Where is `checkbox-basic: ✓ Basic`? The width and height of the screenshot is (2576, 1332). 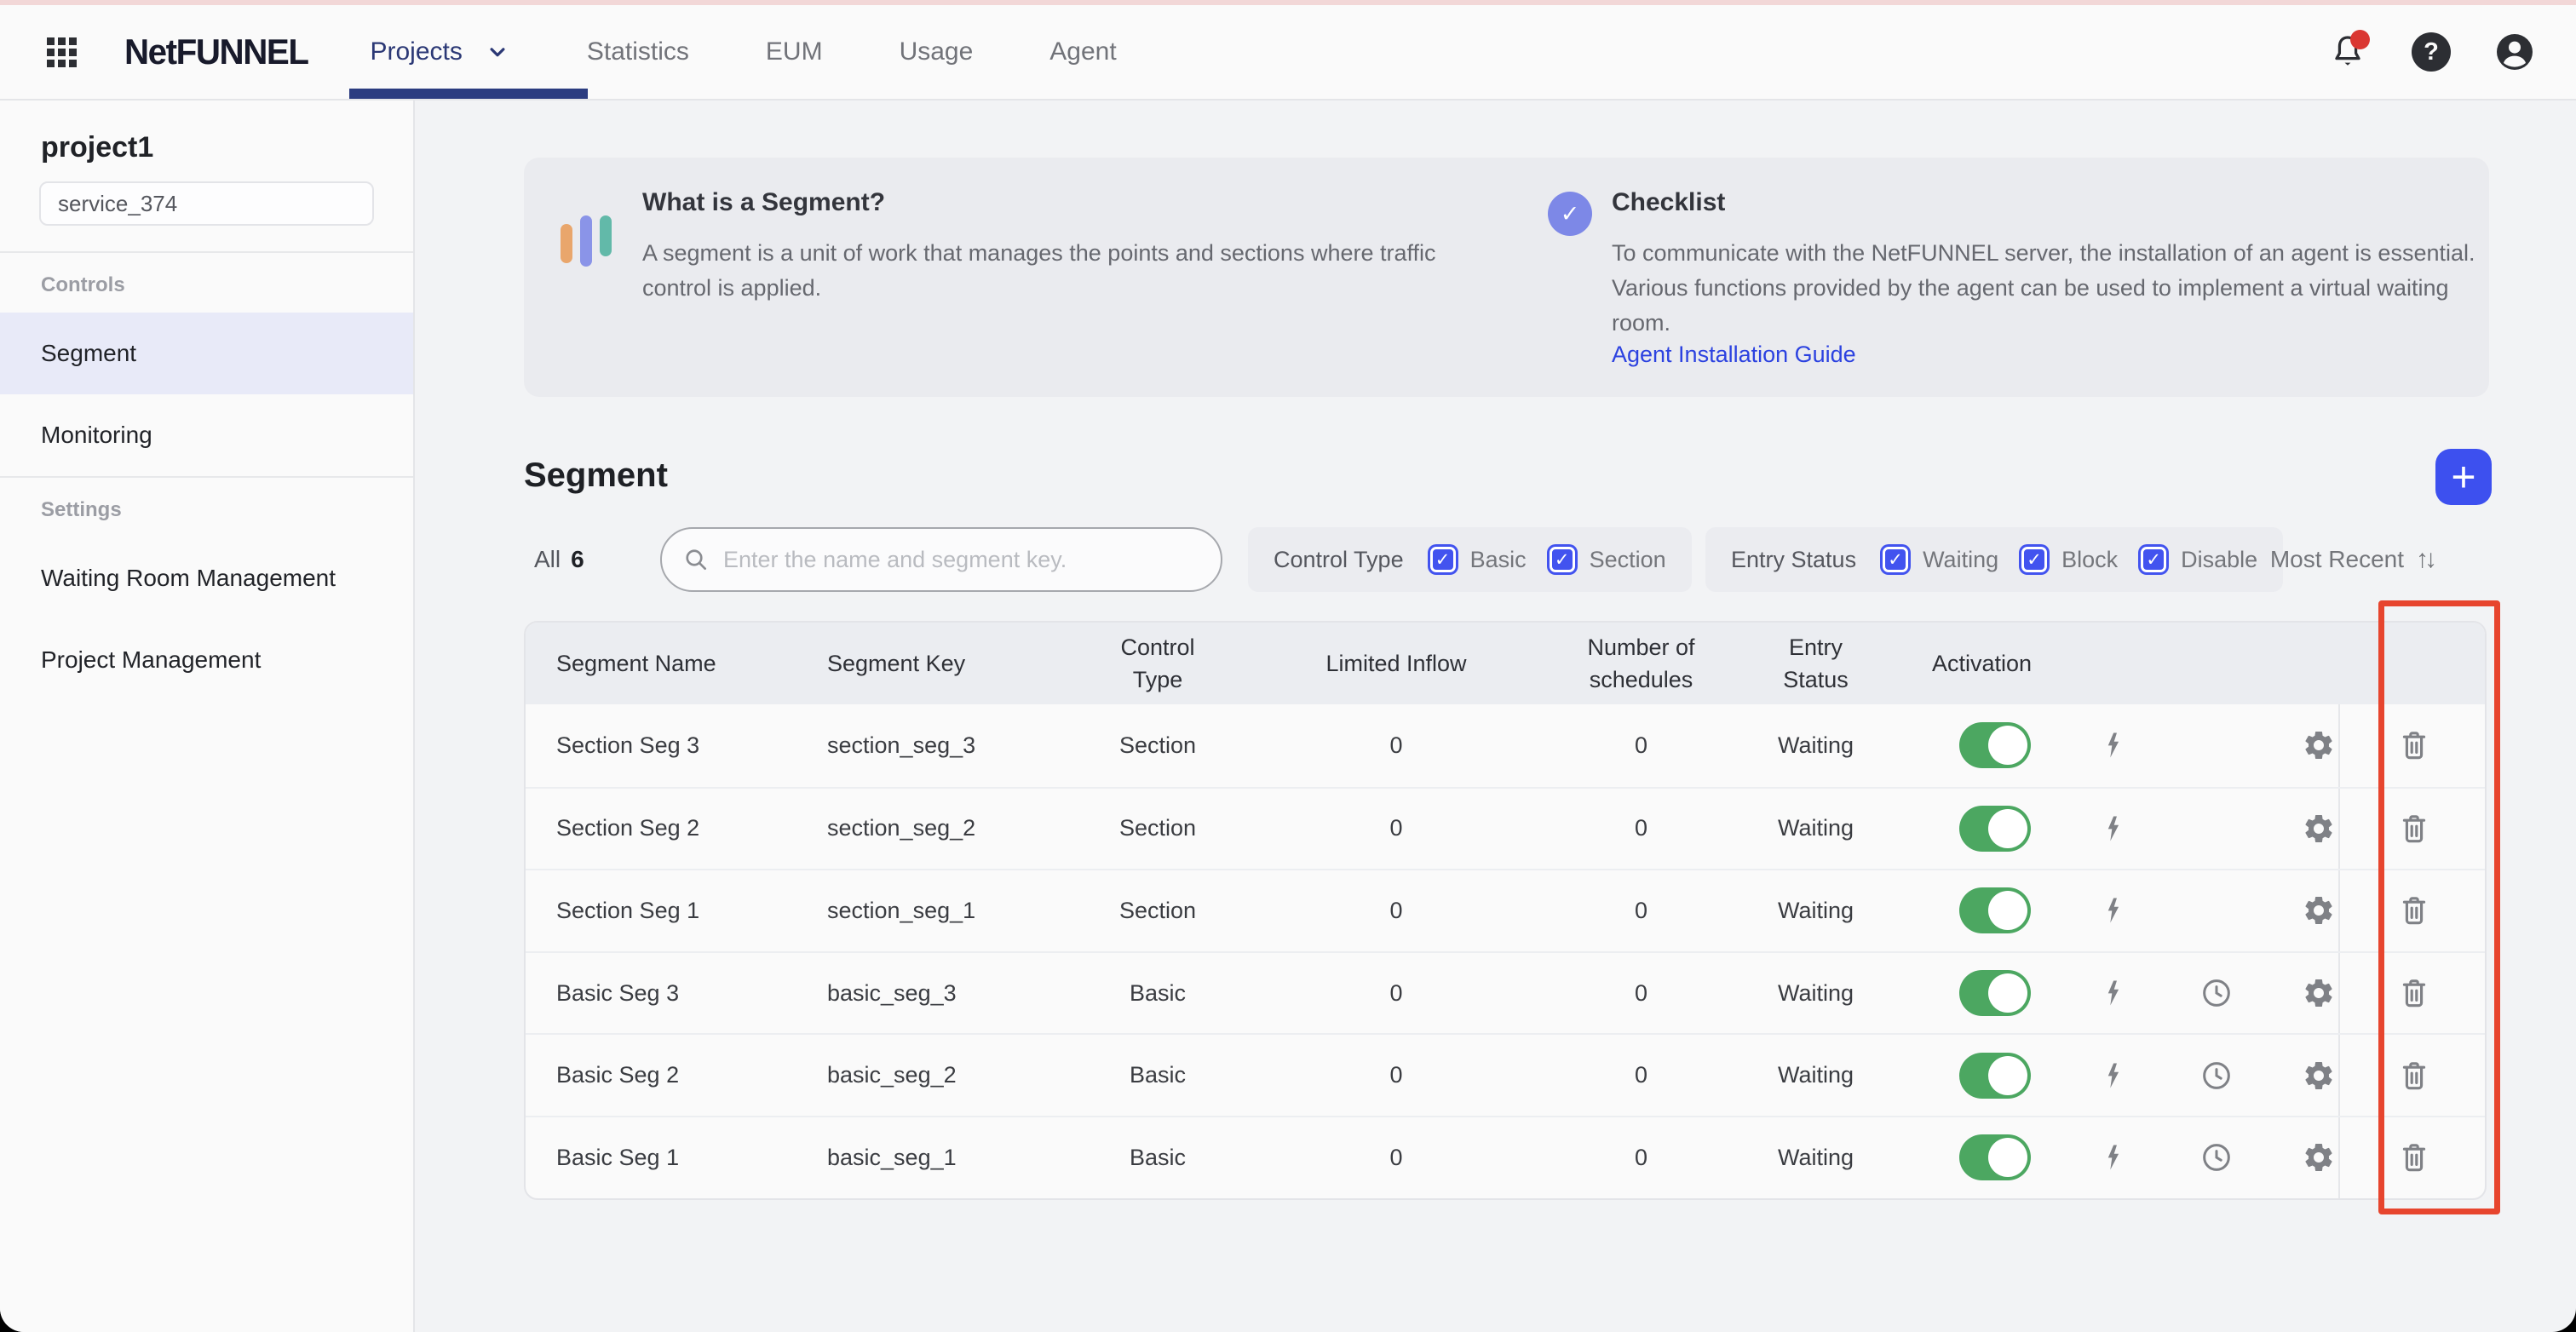 checkbox-basic: ✓ Basic is located at coordinates (1477, 559).